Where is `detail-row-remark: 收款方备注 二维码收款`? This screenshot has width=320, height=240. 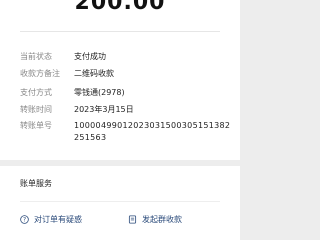 detail-row-remark: 收款方备注 二维码收款 is located at coordinates (127, 76).